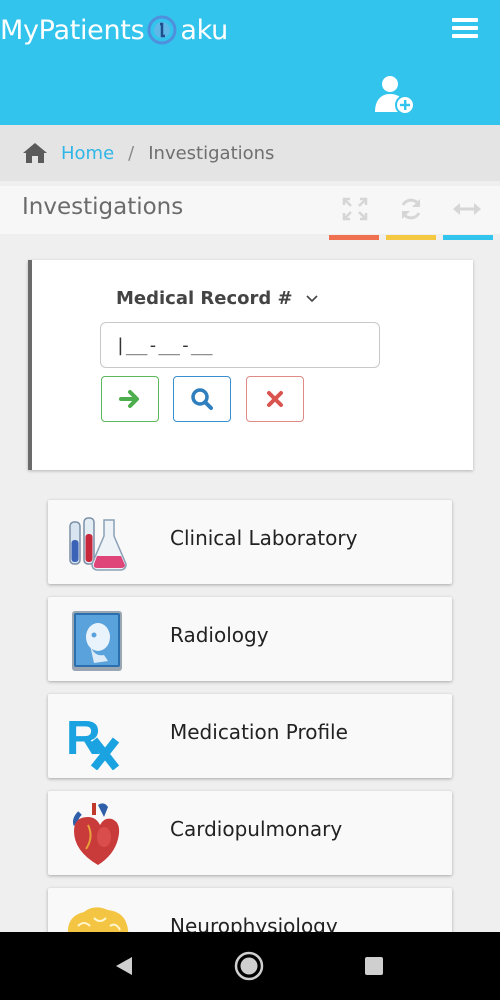 This screenshot has width=500, height=1000. I want to click on module-radiology: Radiology, so click(250, 639).